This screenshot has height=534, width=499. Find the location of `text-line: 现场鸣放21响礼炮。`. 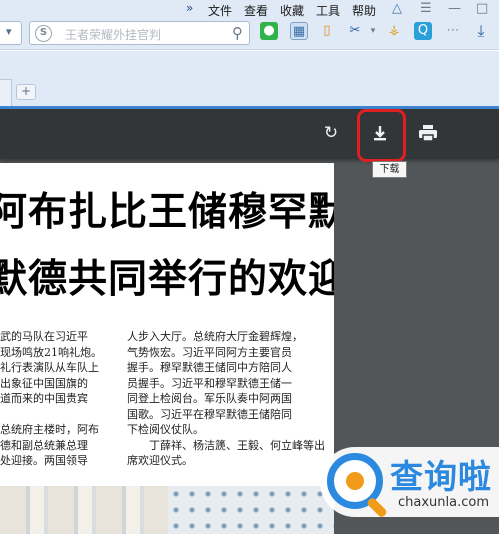

text-line: 现场鸣放21响礼炮。 is located at coordinates (51, 352).